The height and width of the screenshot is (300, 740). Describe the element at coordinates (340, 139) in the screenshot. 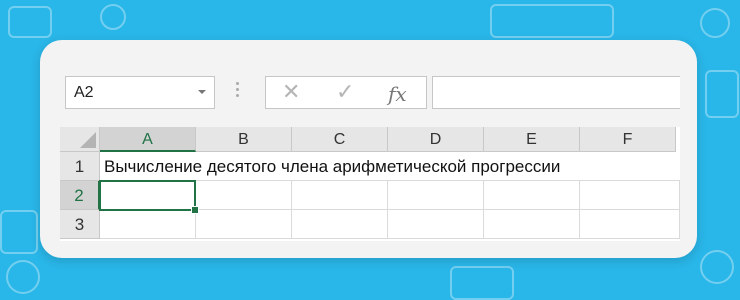

I see `column-header-c: C` at that location.